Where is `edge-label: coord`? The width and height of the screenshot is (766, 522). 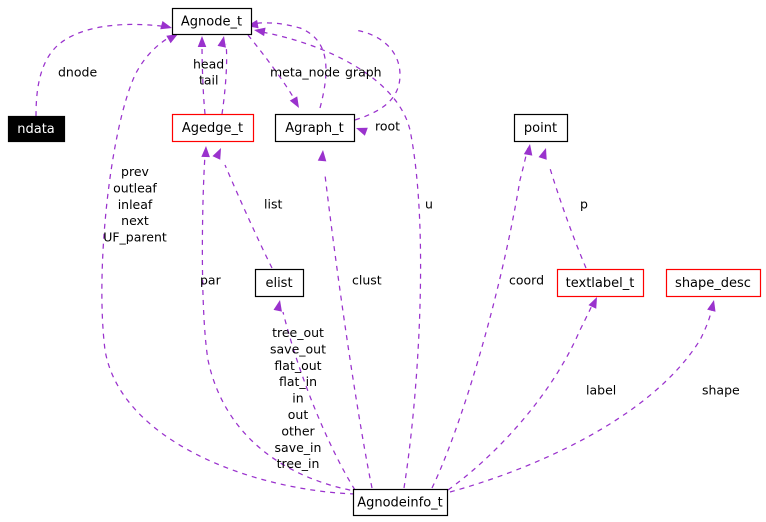
edge-label: coord is located at coordinates (526, 280).